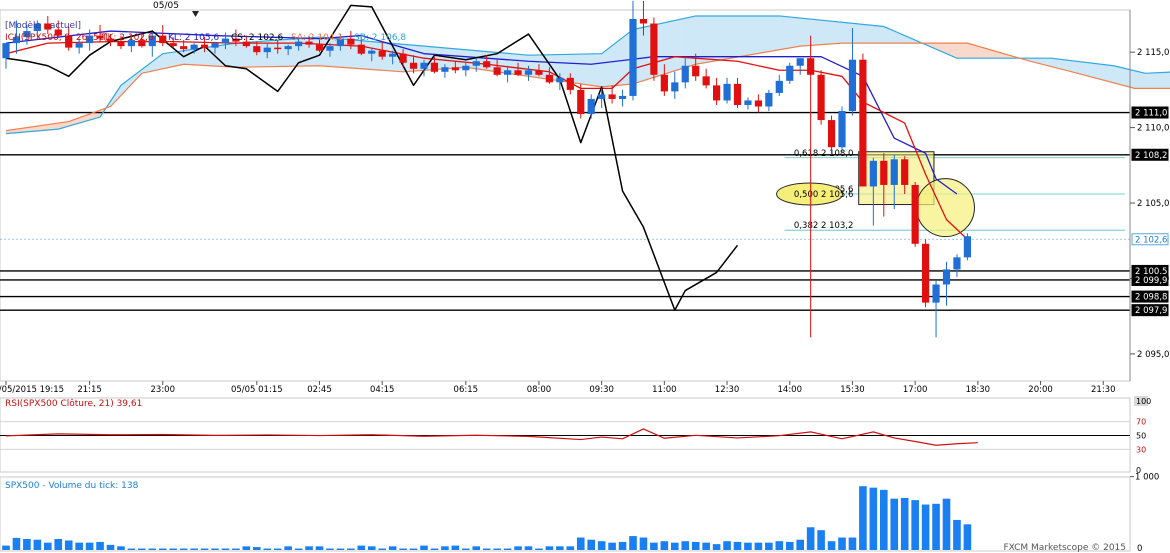 This screenshot has height=553, width=1170. What do you see at coordinates (43, 25) in the screenshot?
I see `model-label: [Modèle : actuel]` at bounding box center [43, 25].